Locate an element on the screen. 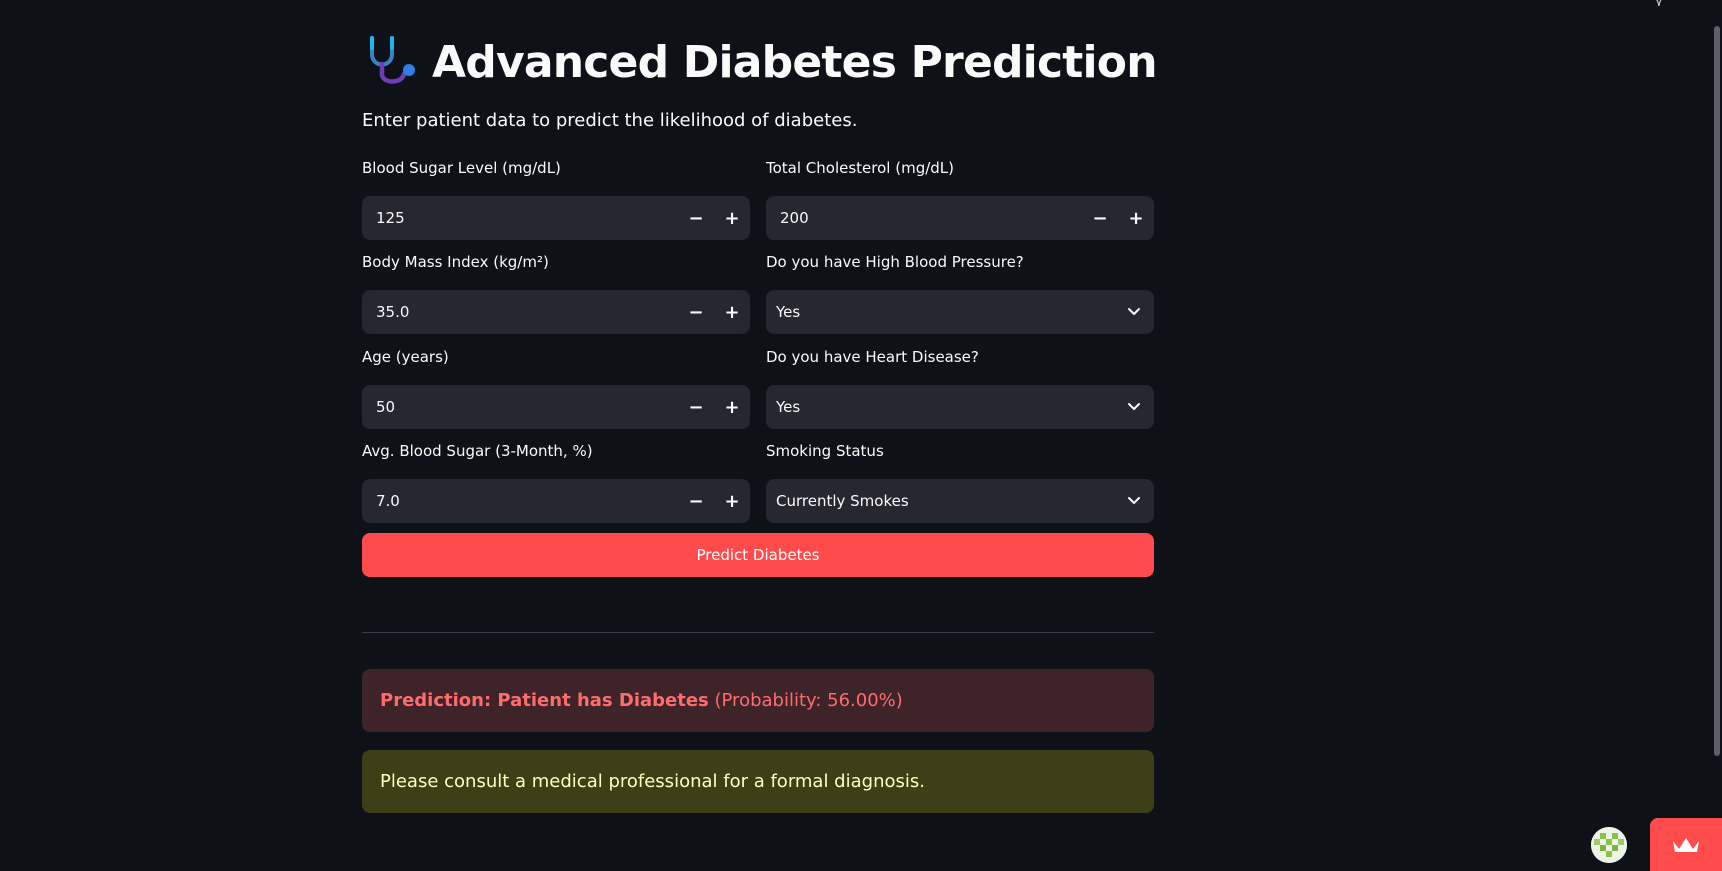 This screenshot has height=871, width=1722. age-decrement-button: − is located at coordinates (696, 407).